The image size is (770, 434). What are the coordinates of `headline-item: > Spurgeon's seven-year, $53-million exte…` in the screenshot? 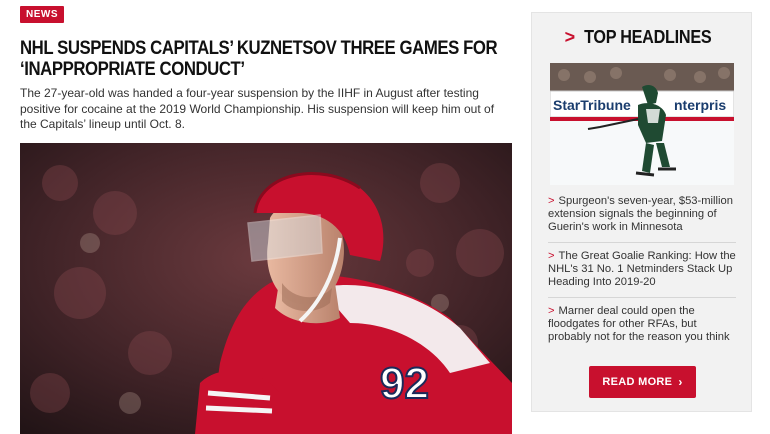 It's located at (642, 219).